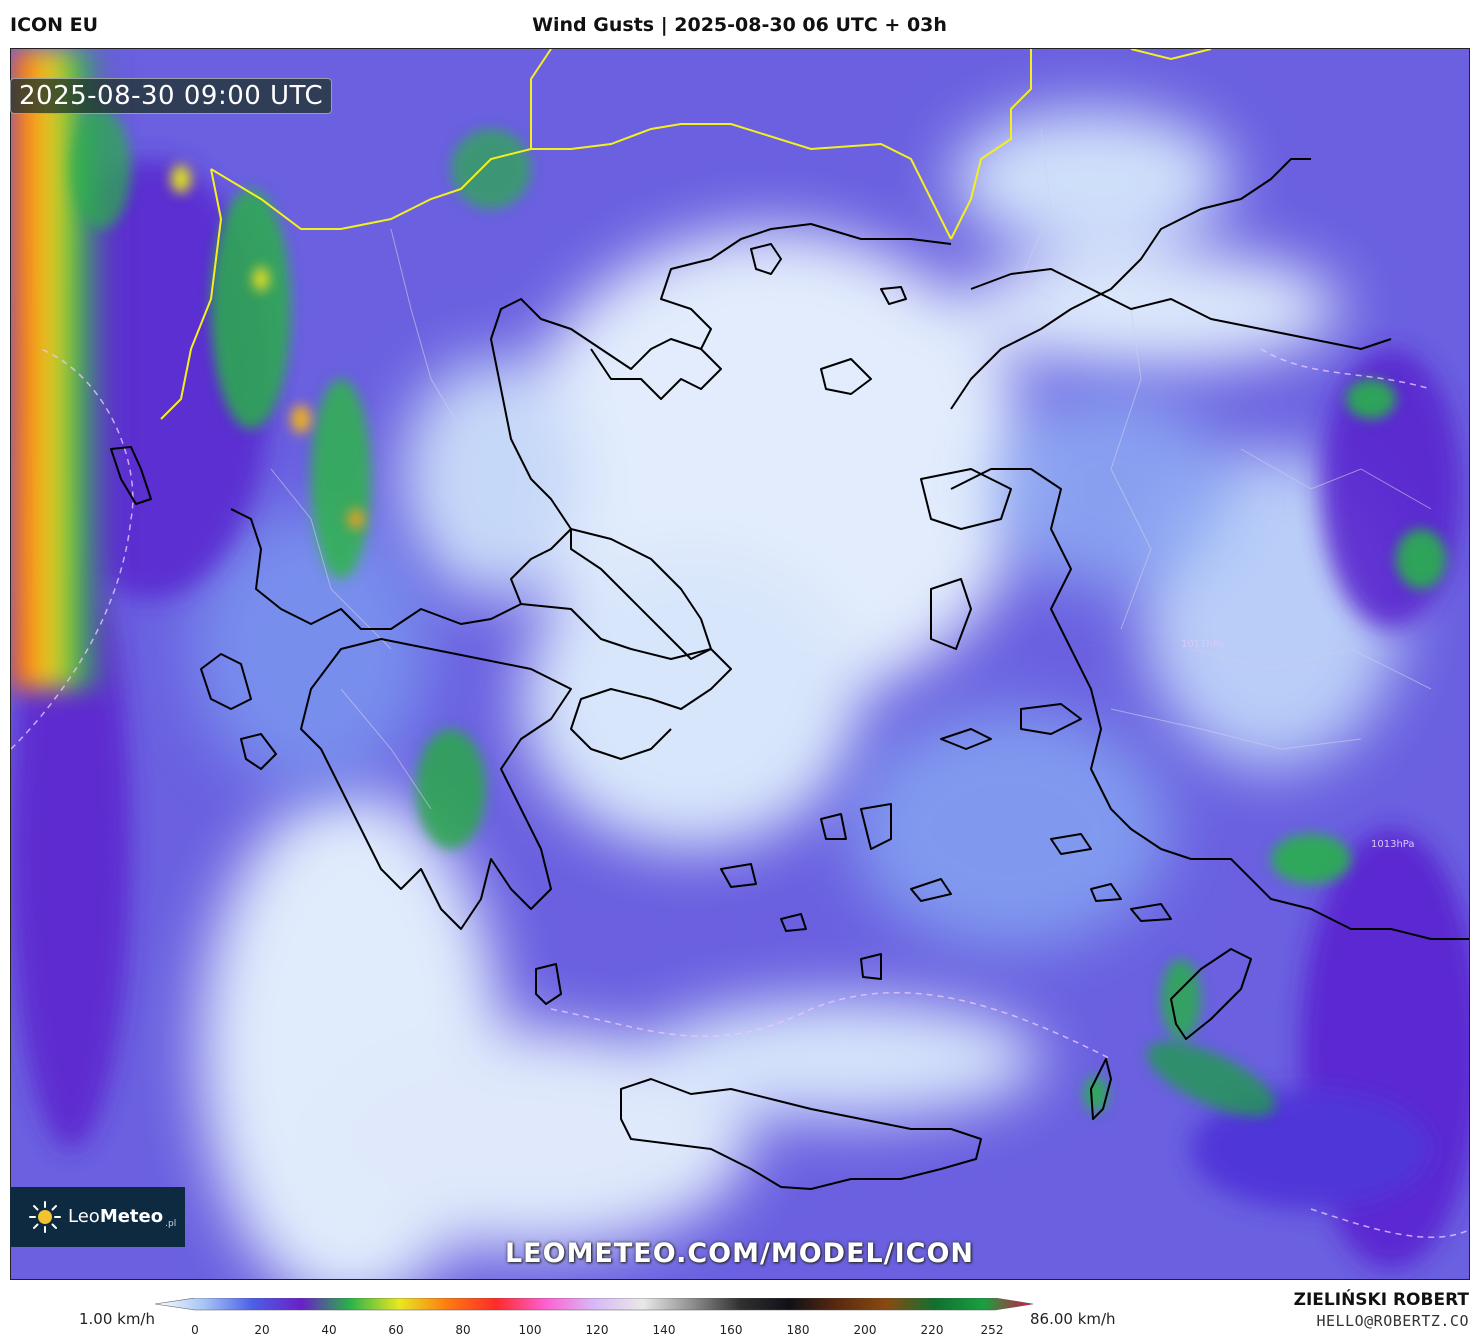 This screenshot has width=1479, height=1337. I want to click on valid-time-label: 2025-08-30 09:00 UTC, so click(171, 96).